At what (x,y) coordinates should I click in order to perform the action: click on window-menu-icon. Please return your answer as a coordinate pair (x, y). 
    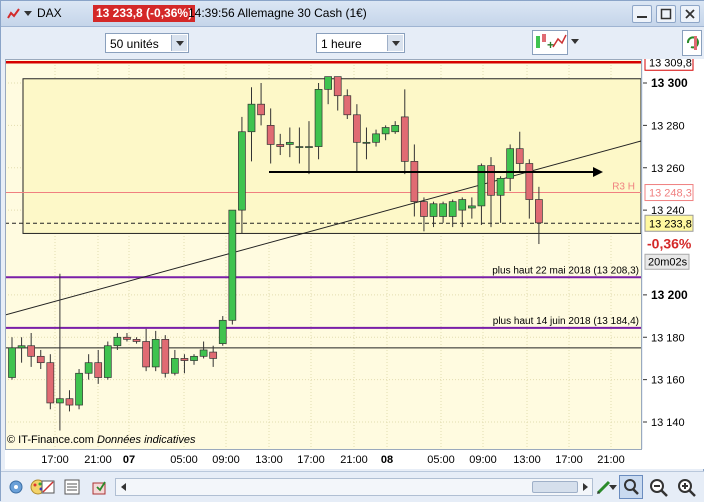
    Looking at the image, I should click on (14, 14).